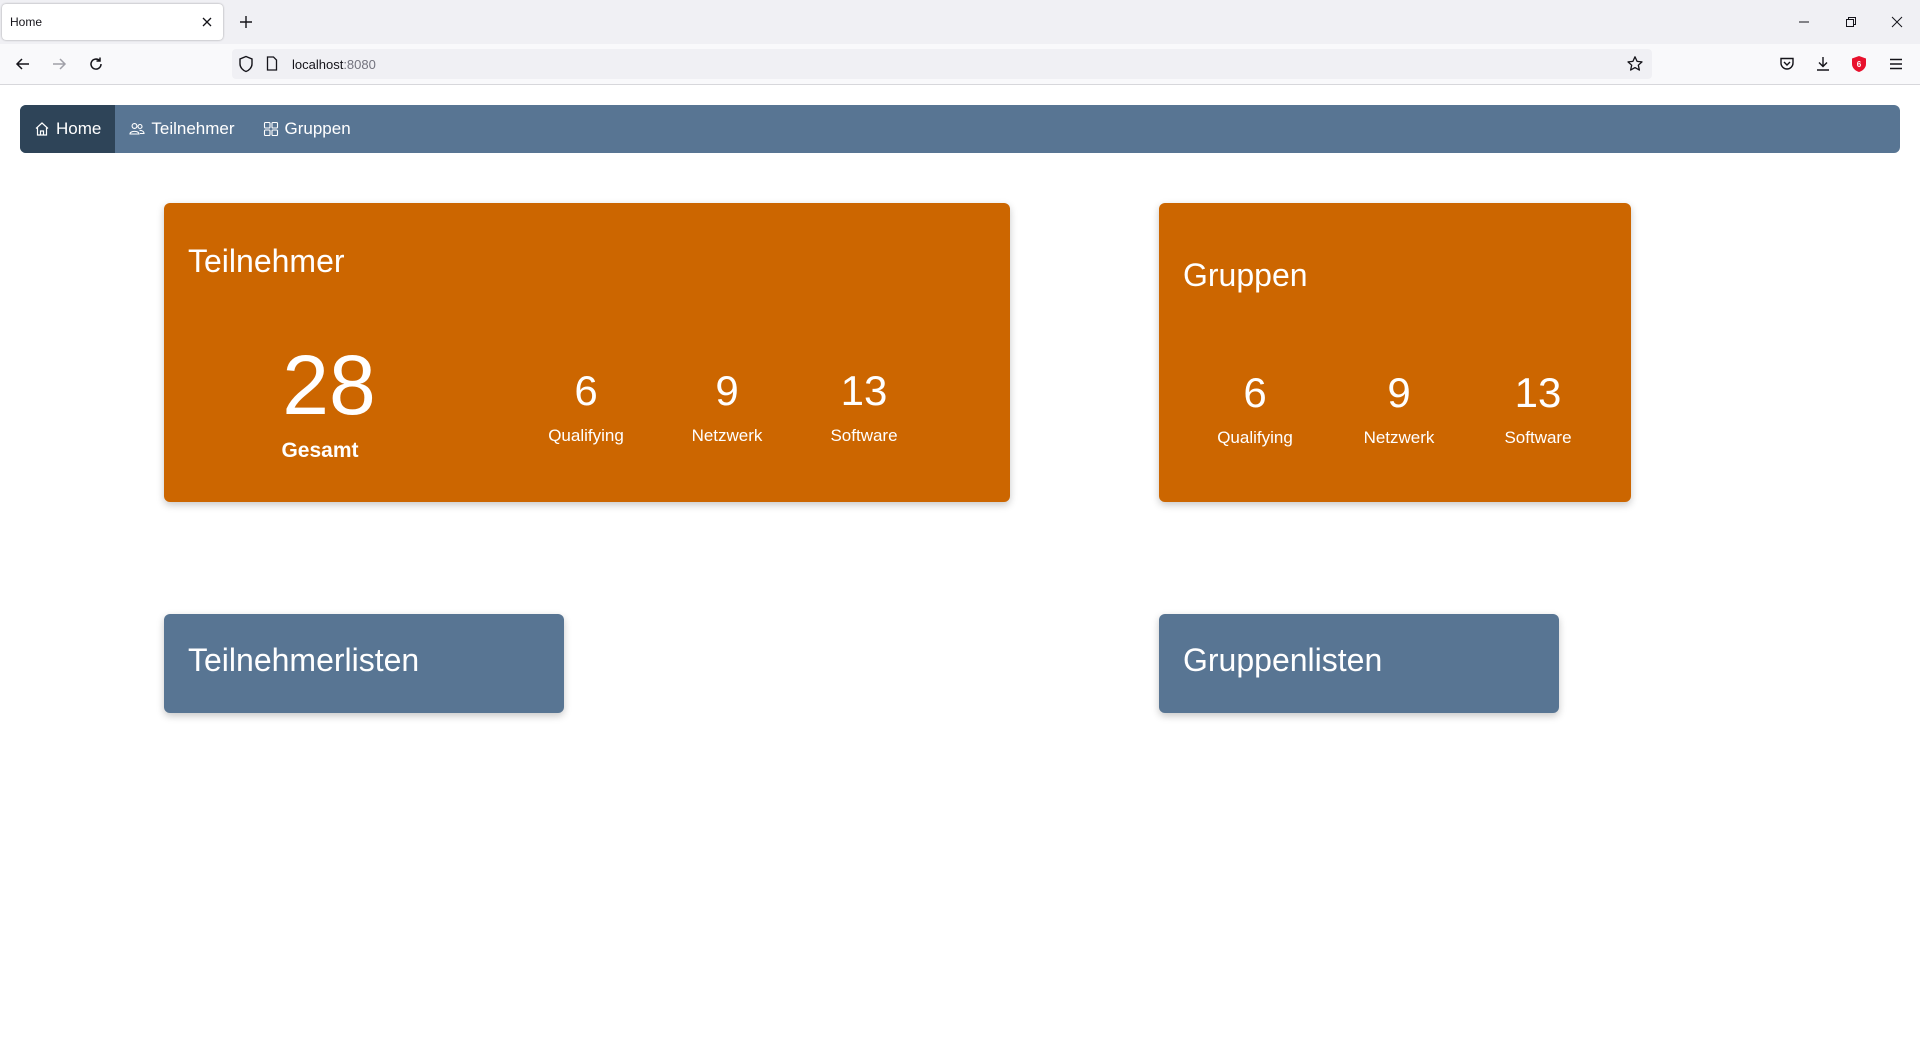 Image resolution: width=1920 pixels, height=1040 pixels. Describe the element at coordinates (1823, 64) in the screenshot. I see `download-icon` at that location.